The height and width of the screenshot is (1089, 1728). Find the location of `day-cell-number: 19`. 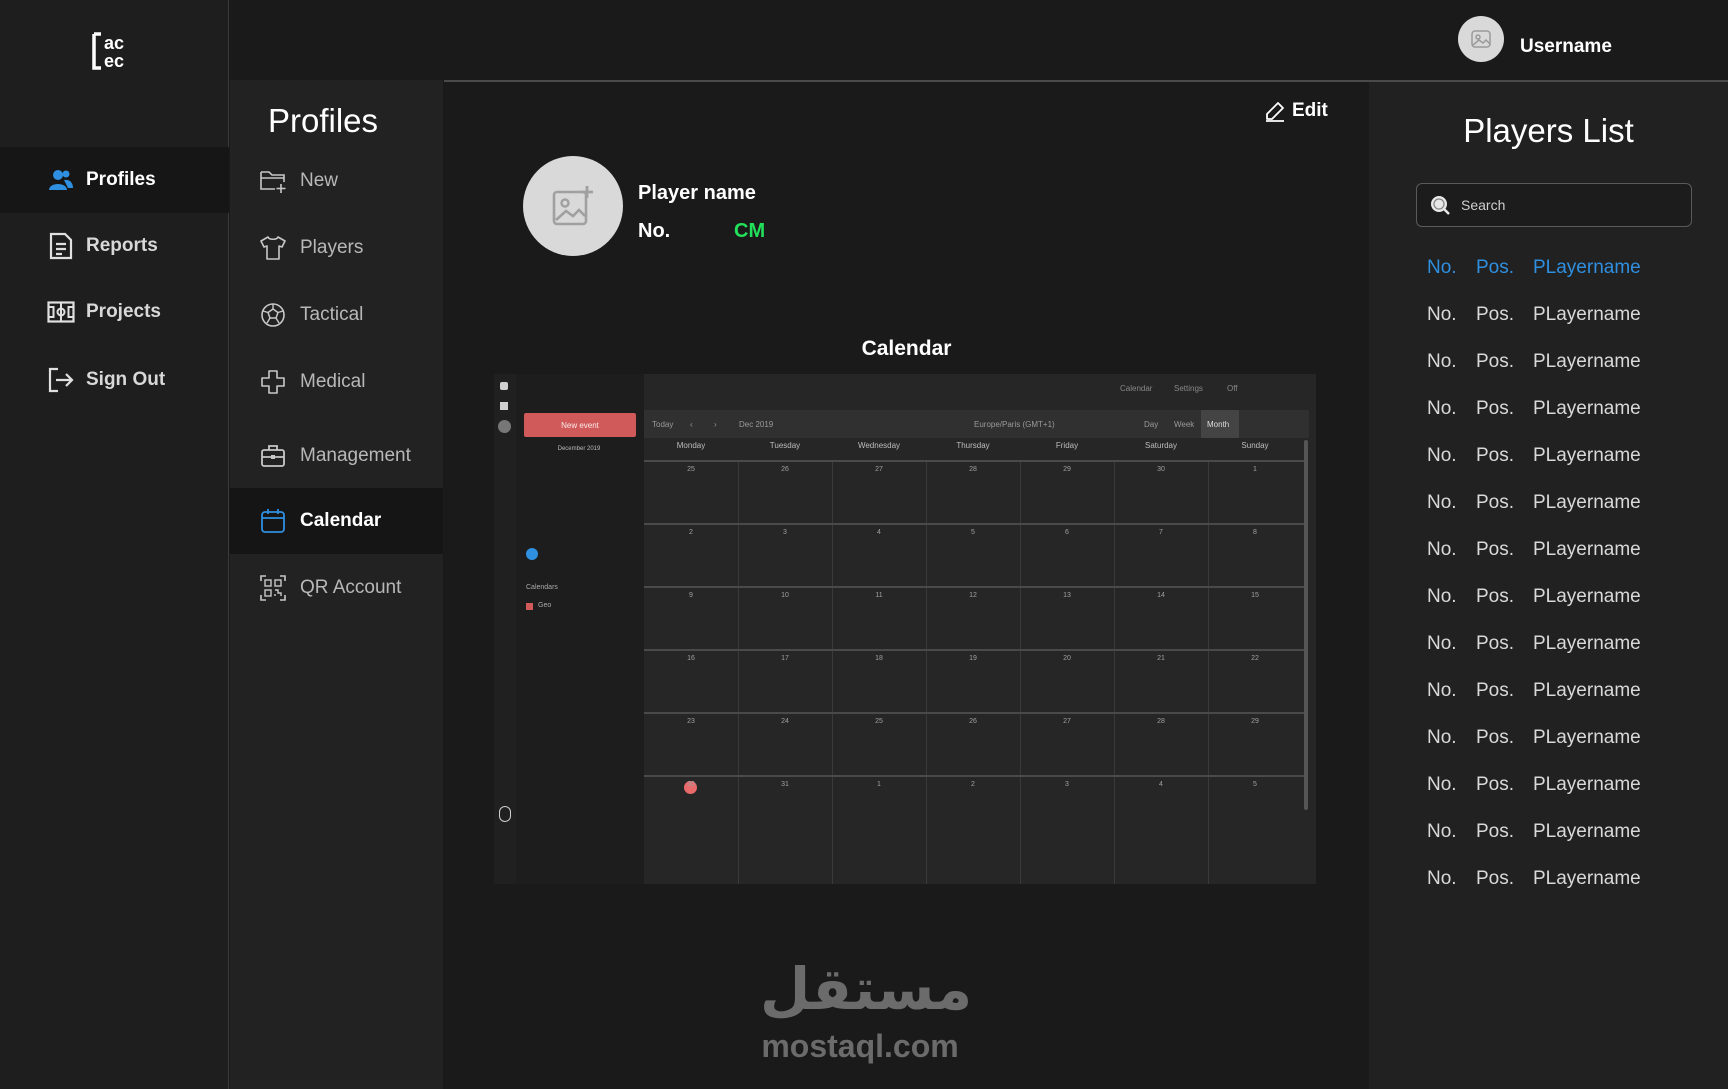

day-cell-number: 19 is located at coordinates (973, 658).